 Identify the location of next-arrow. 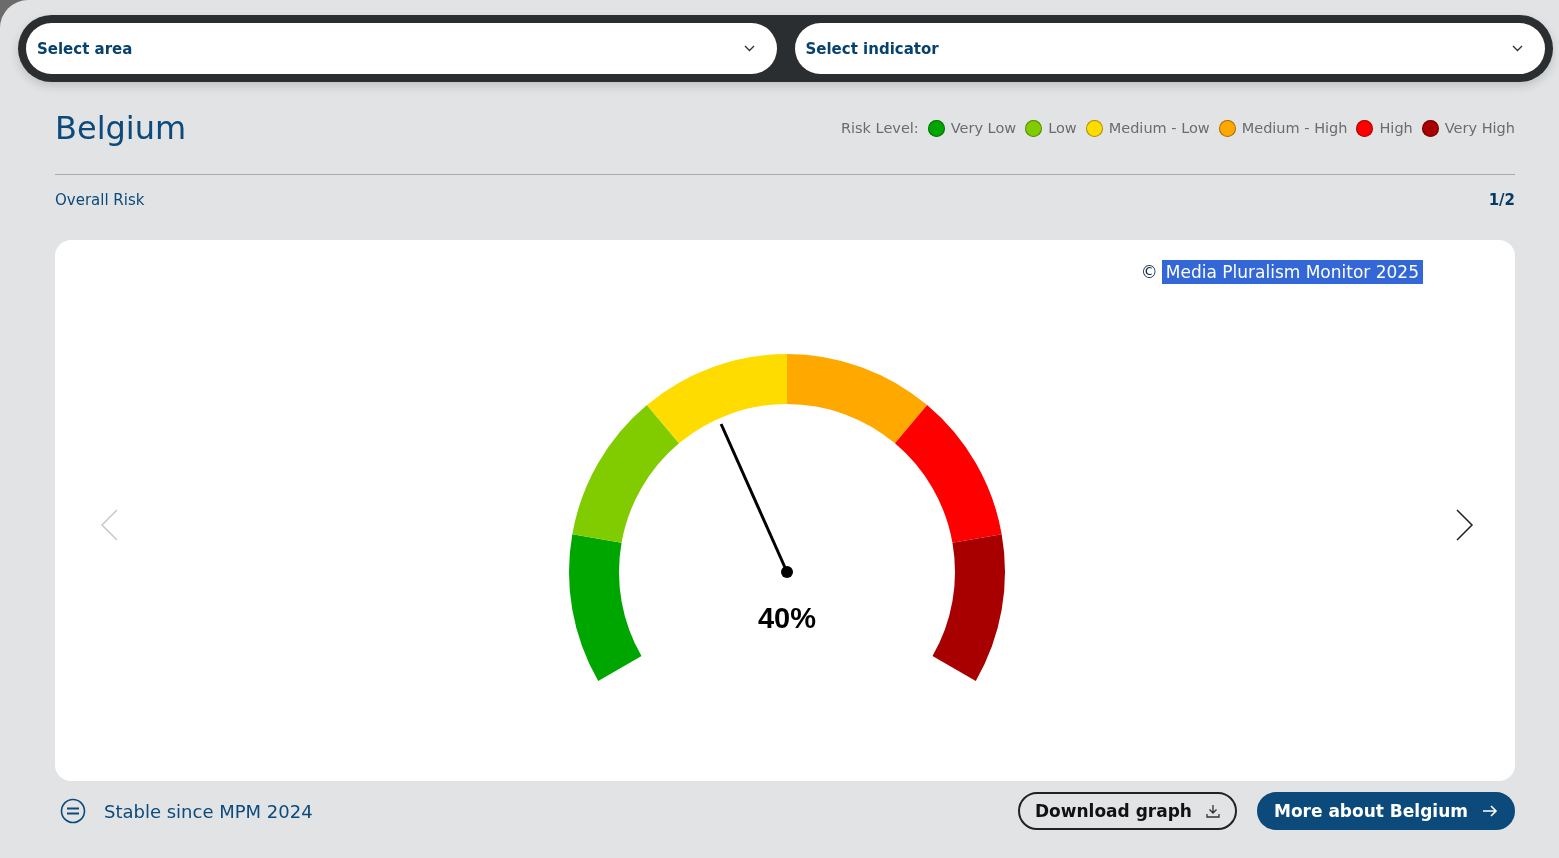
(1465, 525).